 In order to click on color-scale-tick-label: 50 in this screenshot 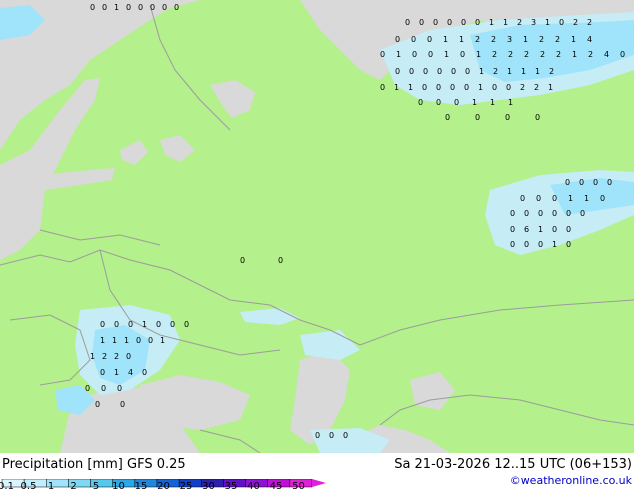, I will do `click(298, 486)`.